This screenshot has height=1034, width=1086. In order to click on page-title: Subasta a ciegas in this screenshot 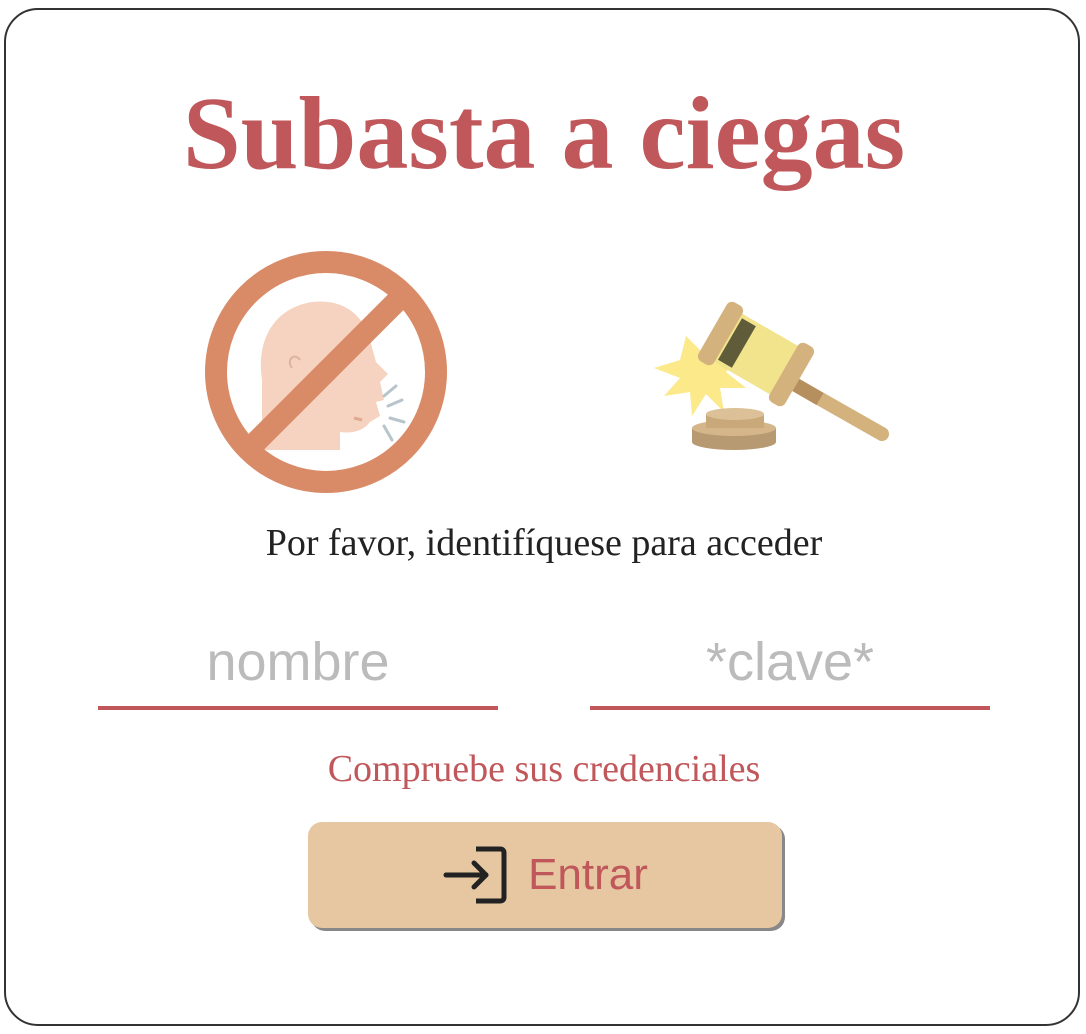, I will do `click(544, 133)`.